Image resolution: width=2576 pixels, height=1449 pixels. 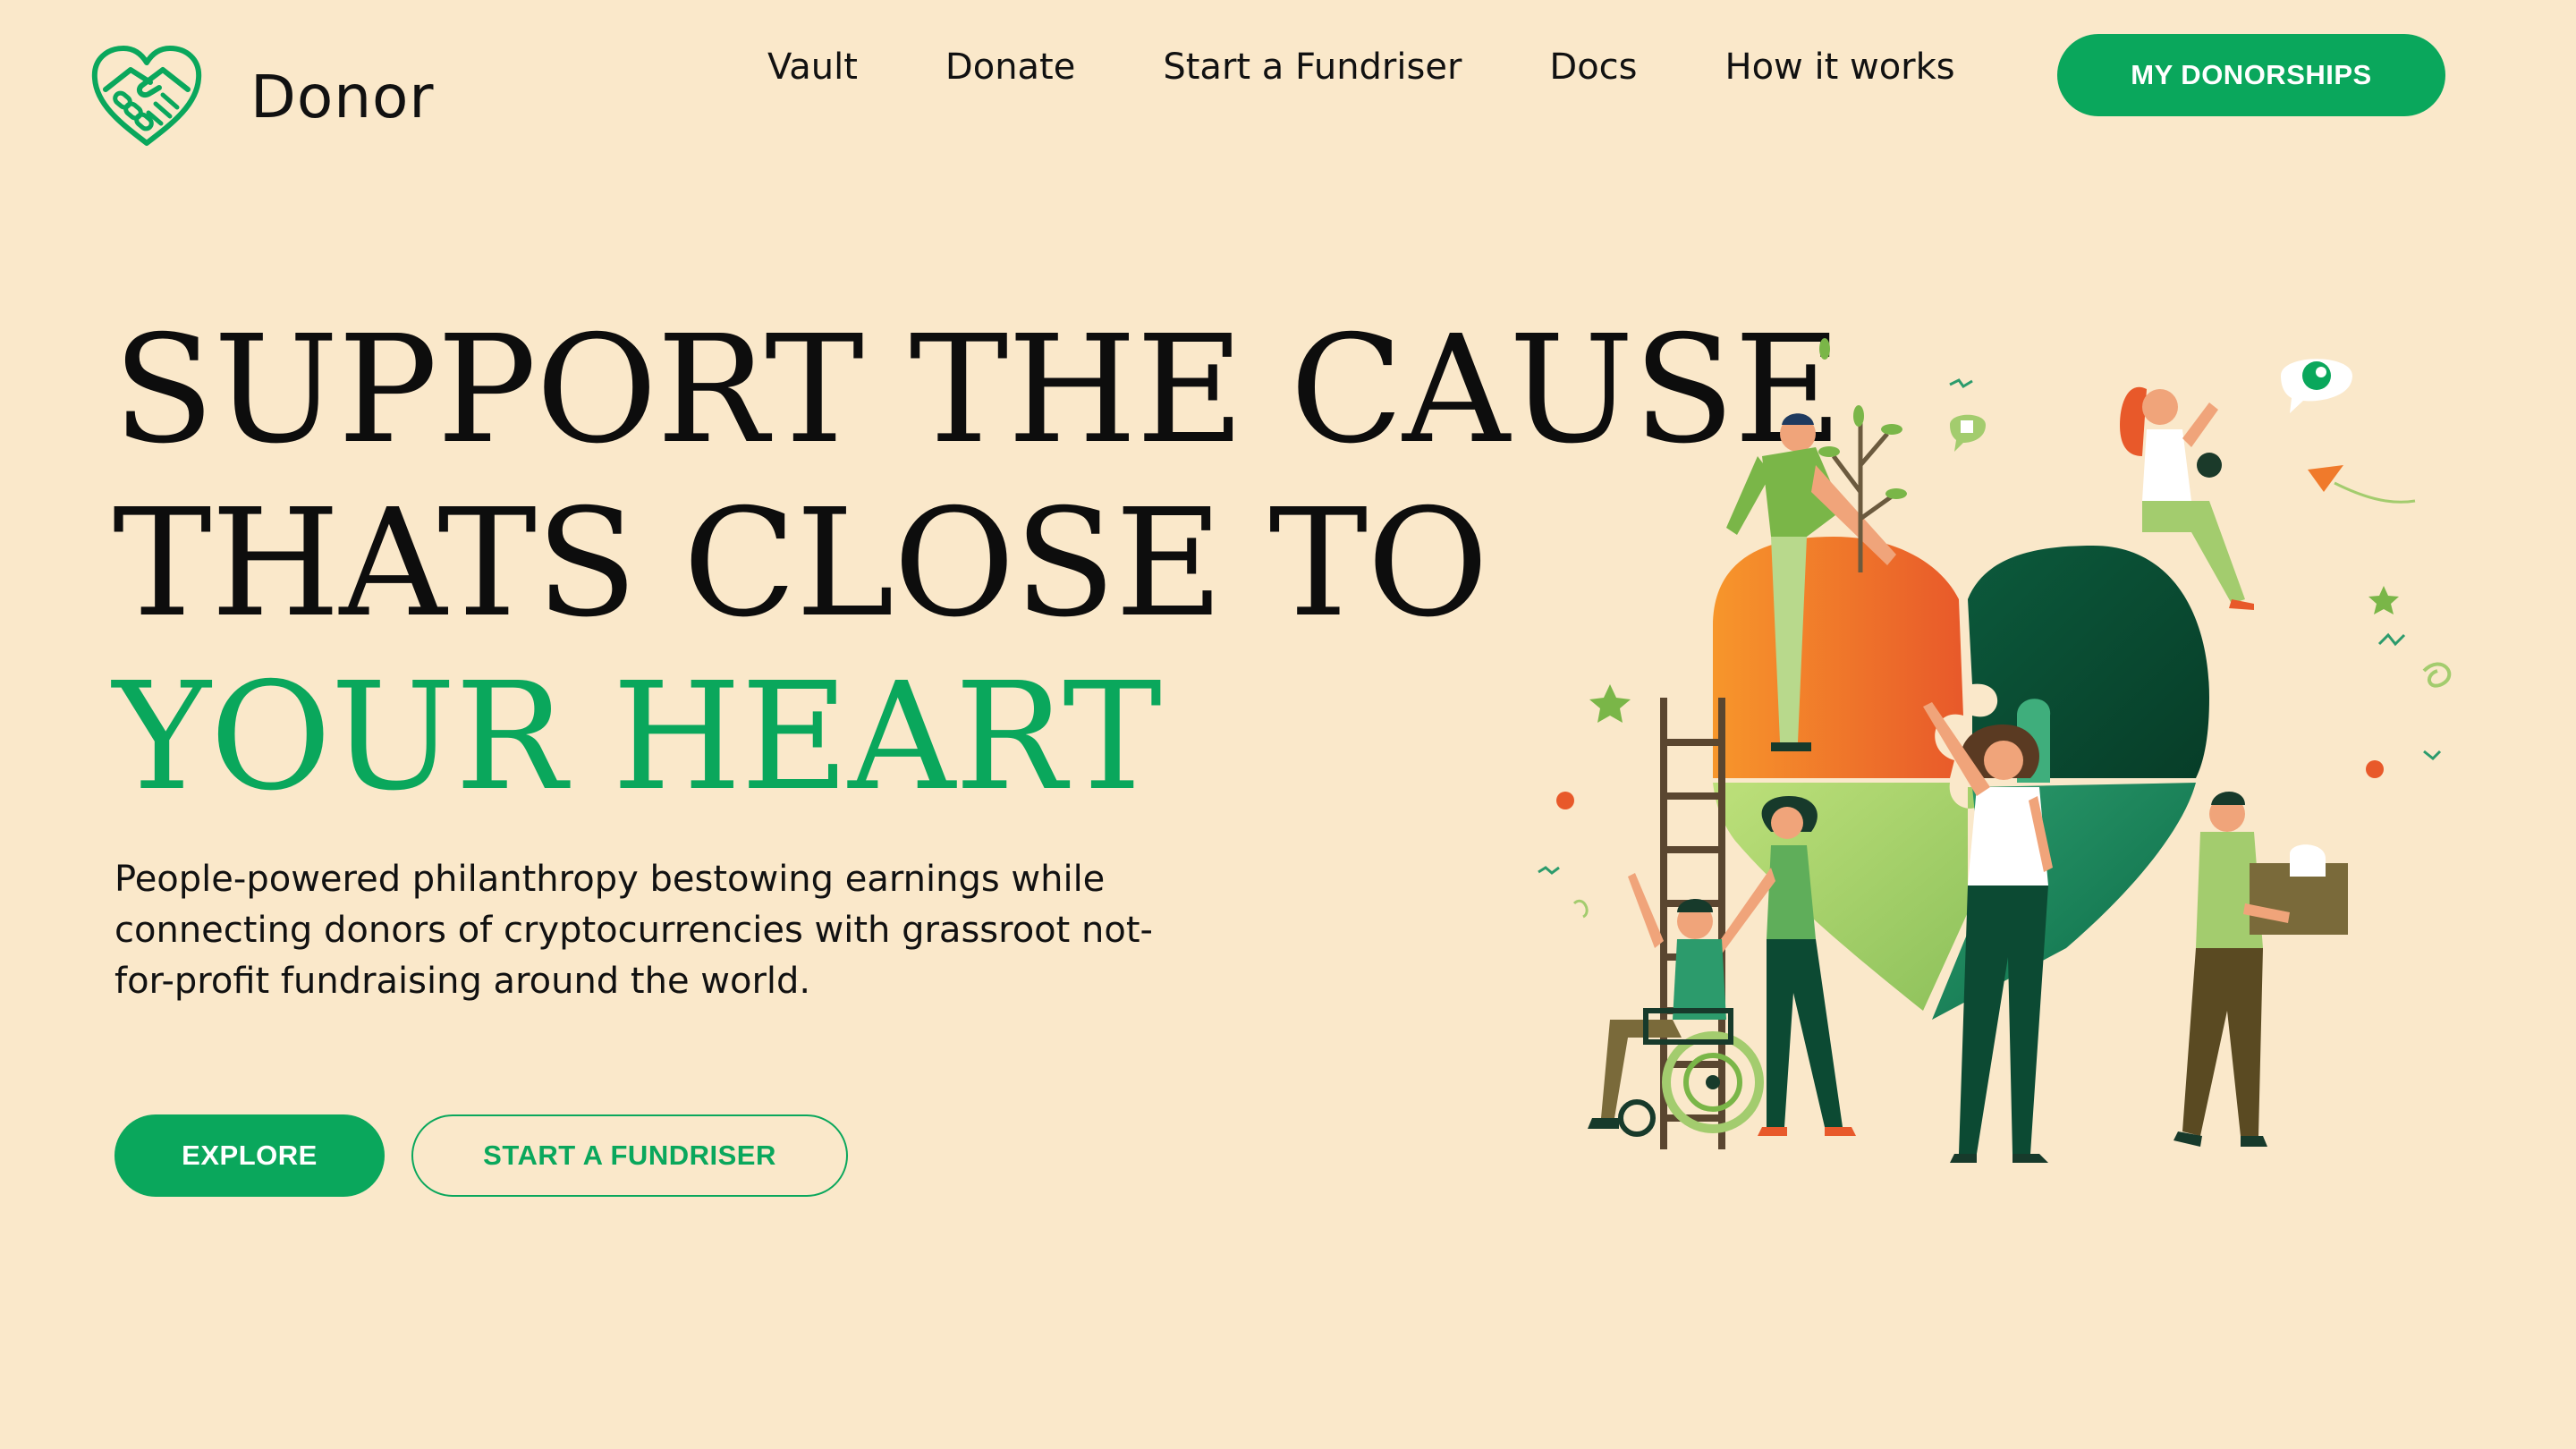 What do you see at coordinates (629, 1155) in the screenshot?
I see `start-fundriser-button: START A FUNDRISER` at bounding box center [629, 1155].